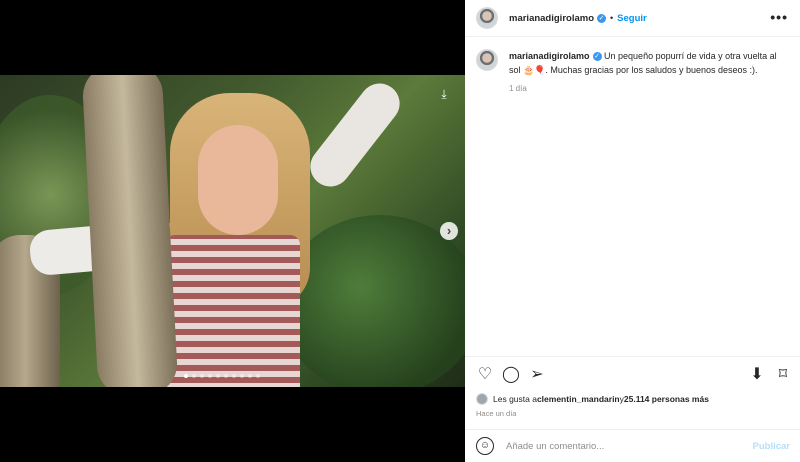 Image resolution: width=800 pixels, height=462 pixels. I want to click on liker-username: clementin_mandarin, so click(578, 399).